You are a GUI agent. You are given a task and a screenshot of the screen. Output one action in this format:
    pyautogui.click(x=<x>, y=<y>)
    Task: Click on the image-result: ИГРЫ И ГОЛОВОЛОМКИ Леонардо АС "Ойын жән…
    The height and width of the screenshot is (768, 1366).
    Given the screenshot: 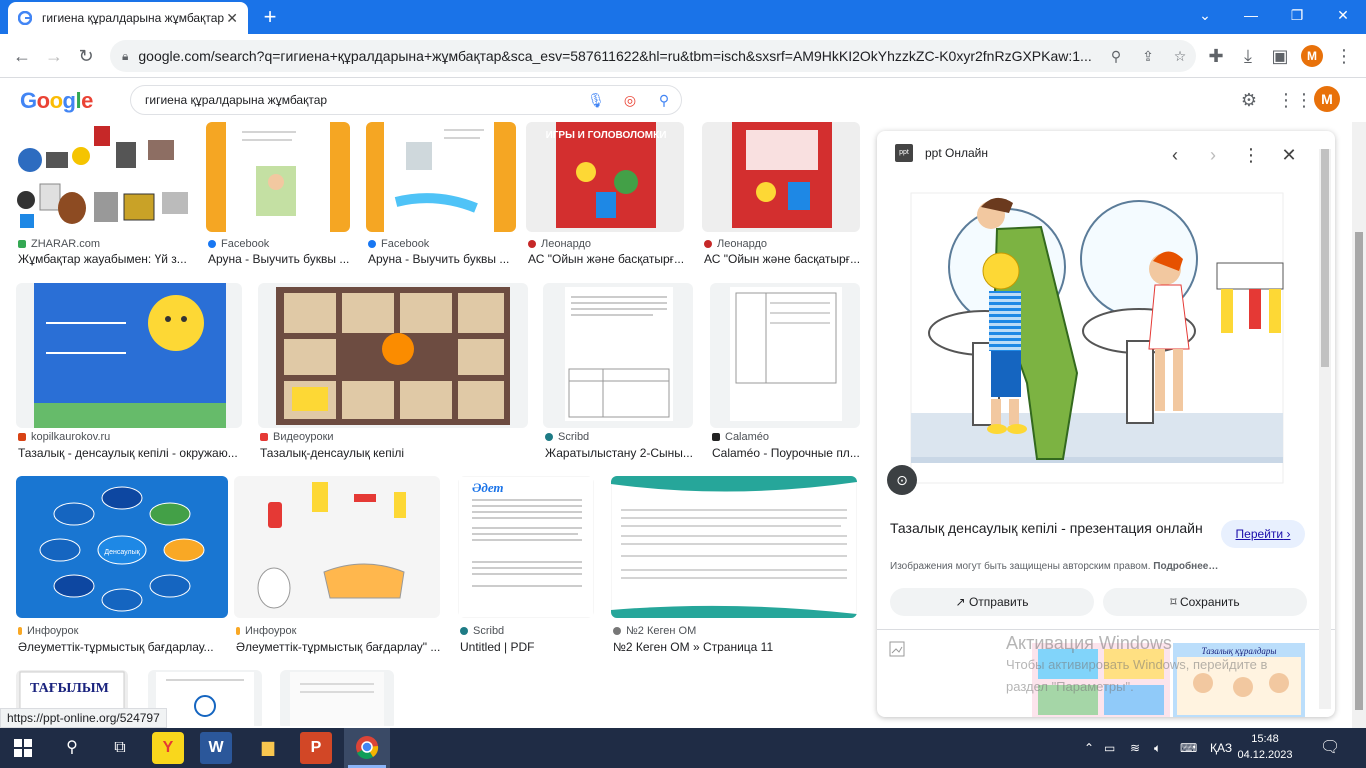 What is the action you would take?
    pyautogui.click(x=611, y=197)
    